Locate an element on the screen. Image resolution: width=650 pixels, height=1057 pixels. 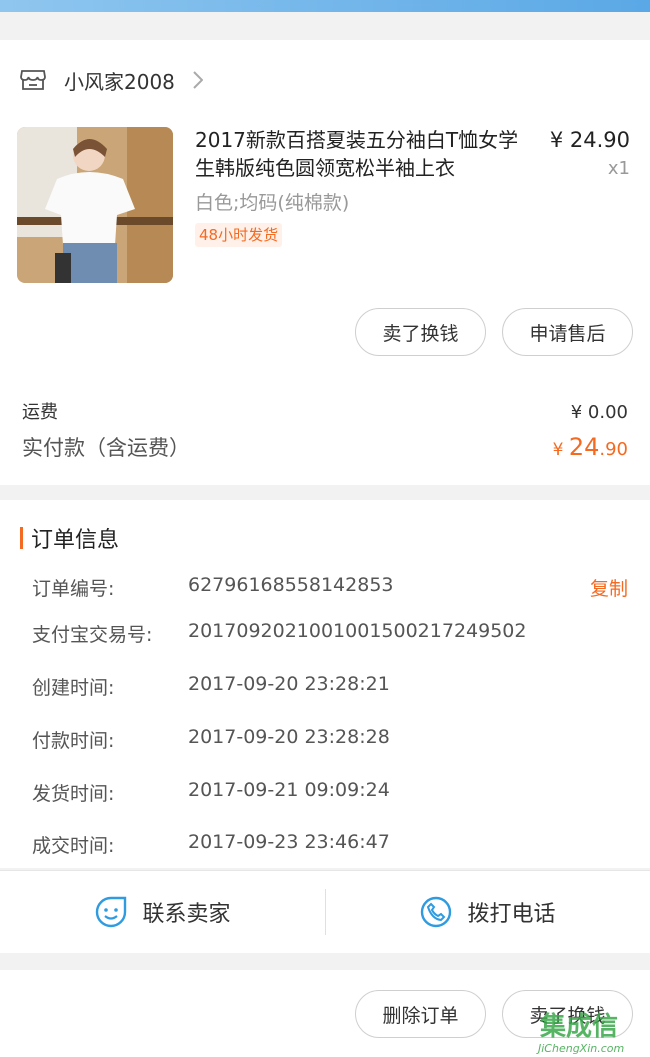
after-sale-button: 申请售后 is located at coordinates (567, 332).